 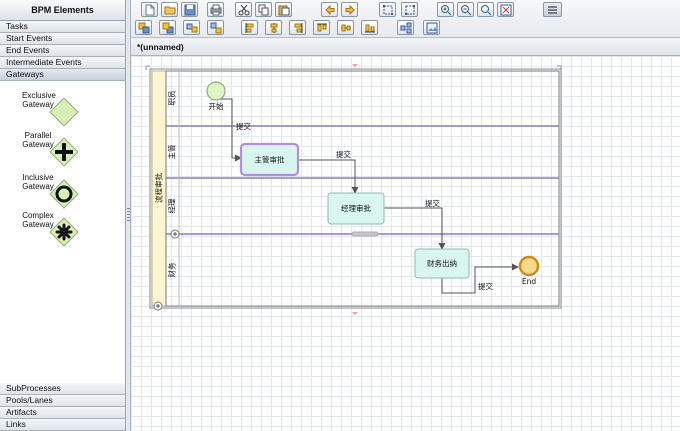 I want to click on task-finance-payout: 财务出纳, so click(x=442, y=263).